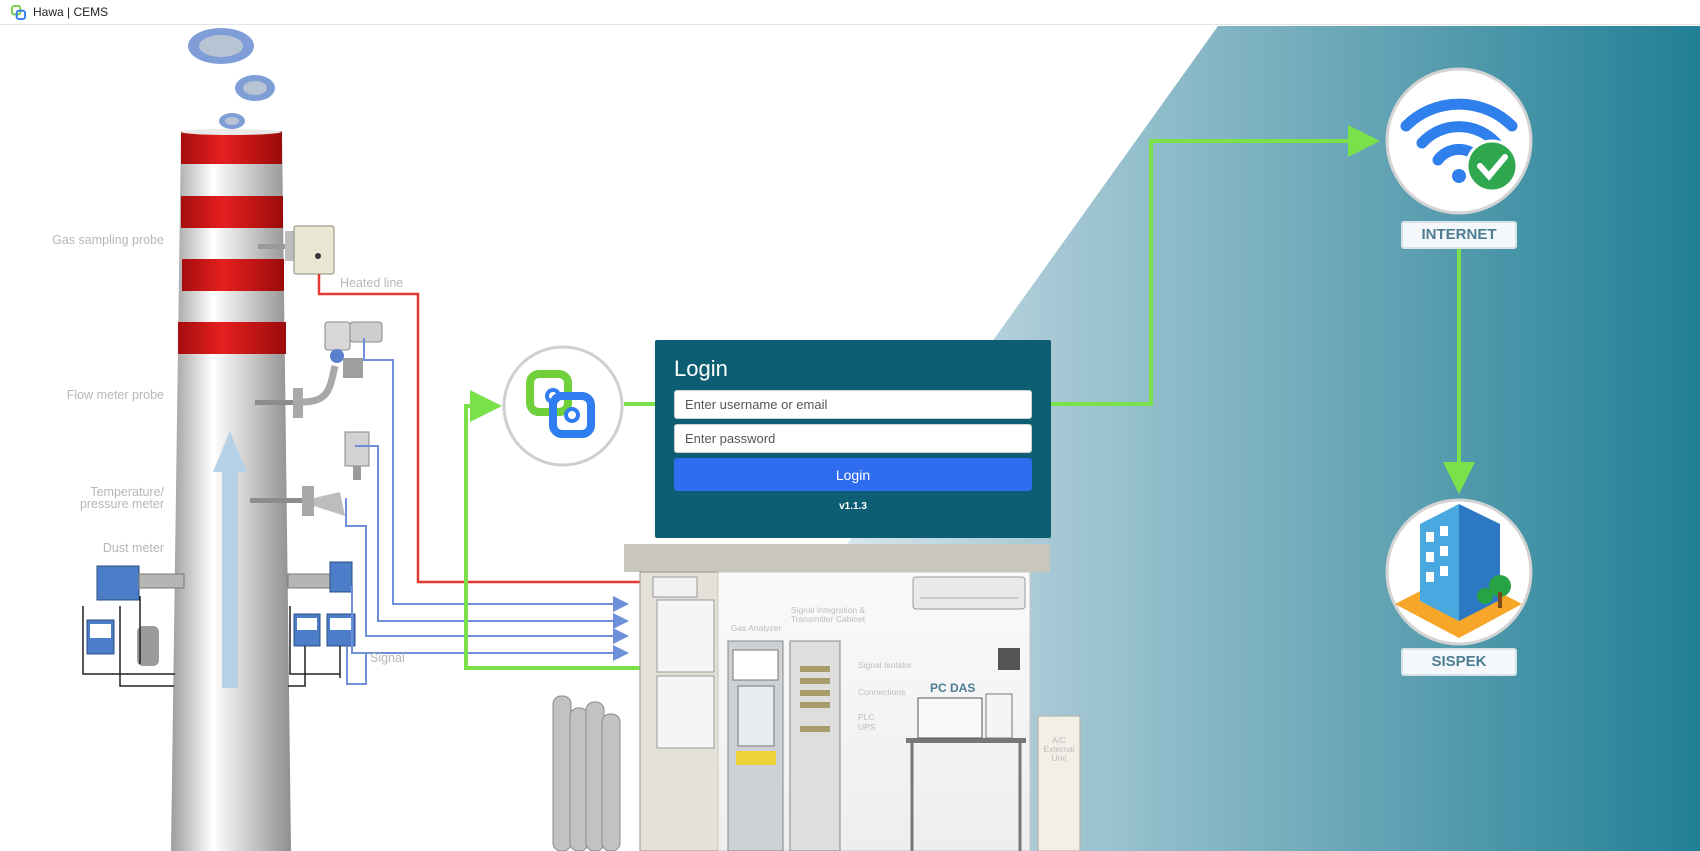  What do you see at coordinates (882, 692) in the screenshot?
I see `connections-label: Connections` at bounding box center [882, 692].